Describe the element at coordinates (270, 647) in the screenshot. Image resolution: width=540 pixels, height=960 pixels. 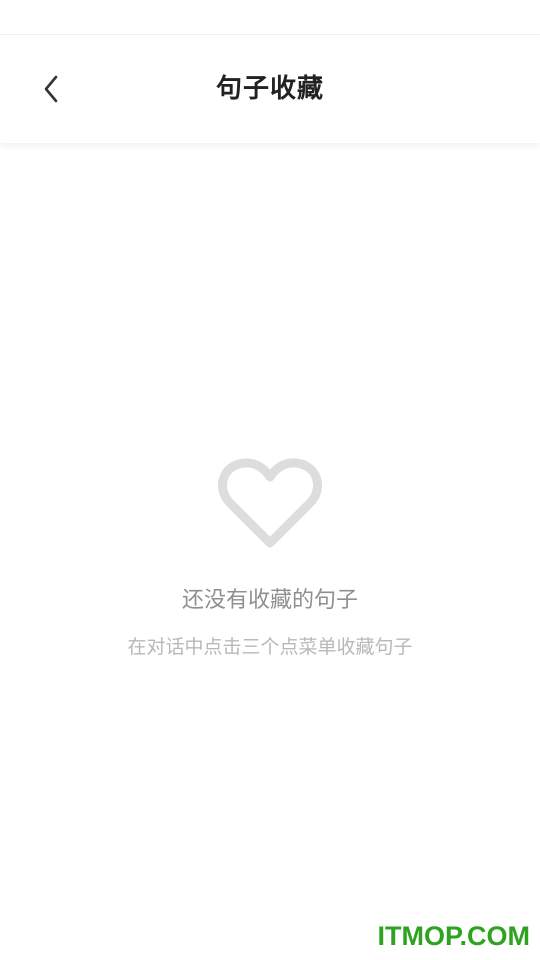
I see `empty-state-hint: 在对话中点击三个点菜单收藏句子` at that location.